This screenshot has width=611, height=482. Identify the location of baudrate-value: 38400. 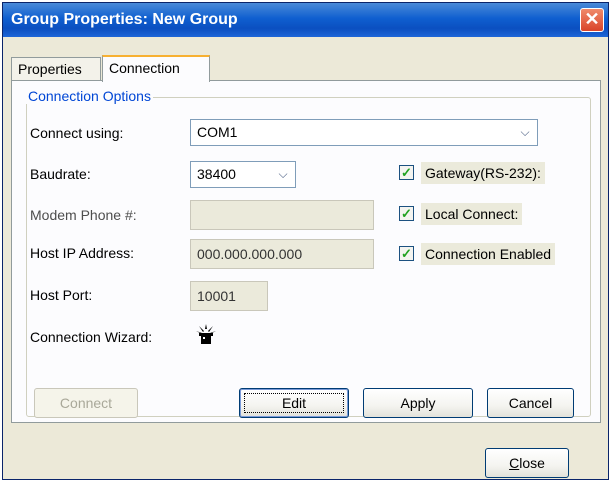
(216, 174).